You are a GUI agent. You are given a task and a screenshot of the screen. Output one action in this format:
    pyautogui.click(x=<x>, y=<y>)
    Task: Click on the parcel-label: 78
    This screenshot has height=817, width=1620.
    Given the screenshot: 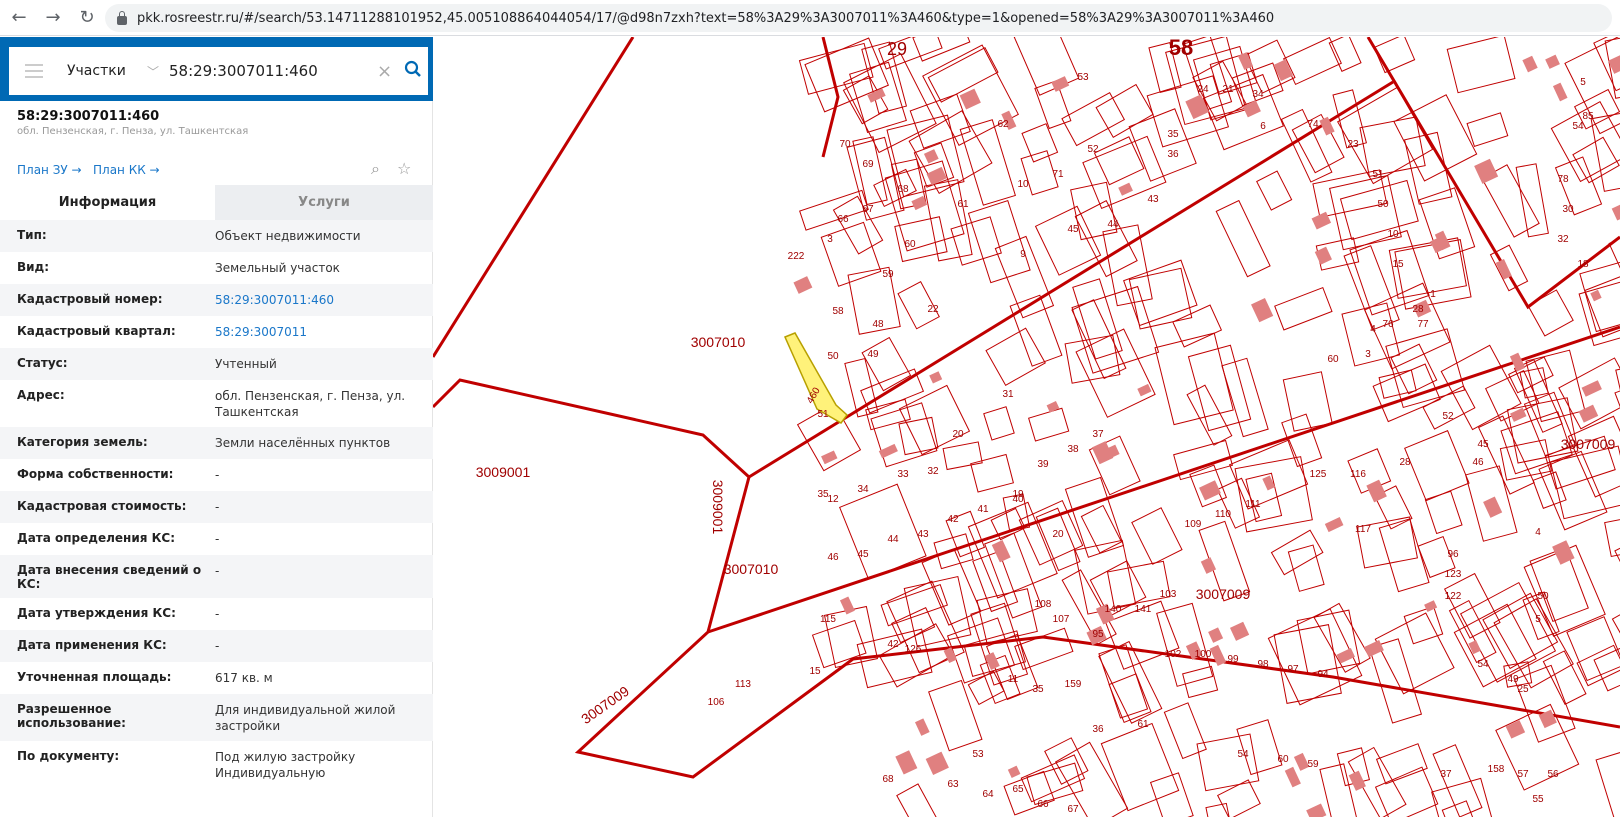 What is the action you would take?
    pyautogui.click(x=1563, y=179)
    